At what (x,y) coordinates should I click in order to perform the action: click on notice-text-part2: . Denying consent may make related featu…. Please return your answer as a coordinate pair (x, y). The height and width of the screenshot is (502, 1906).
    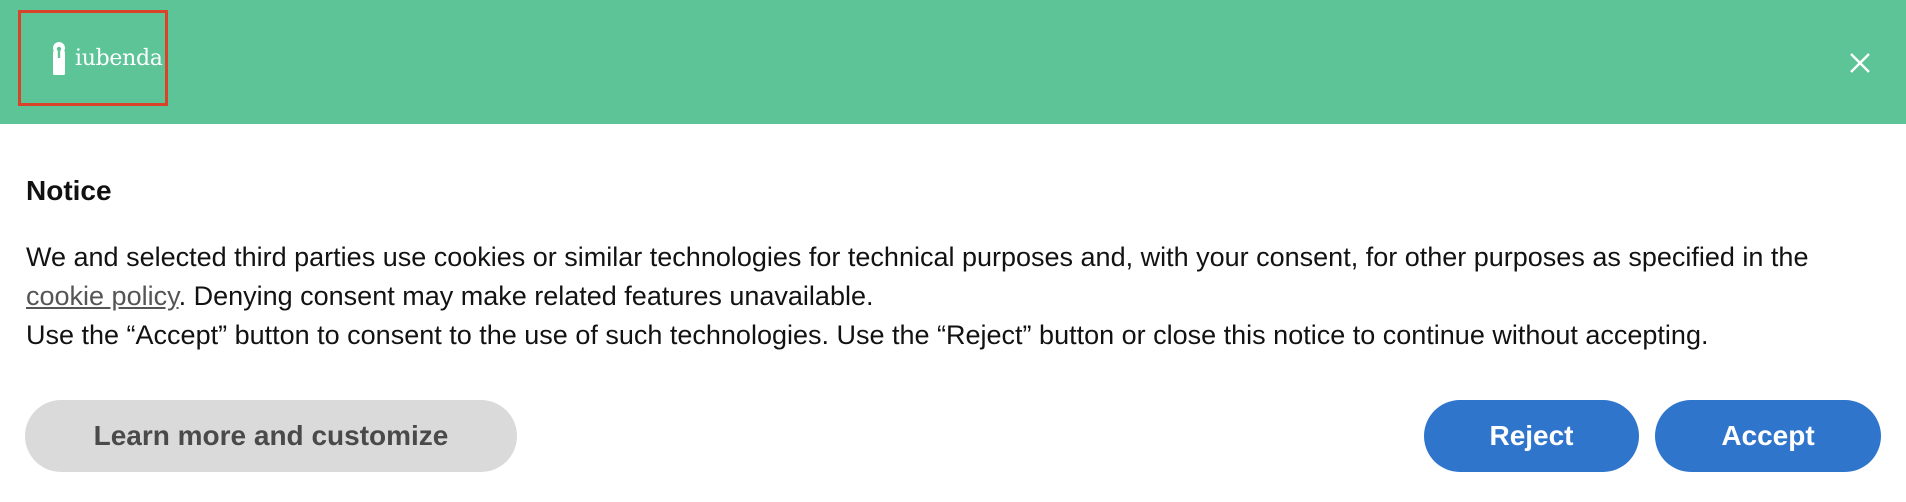
    Looking at the image, I should click on (526, 296).